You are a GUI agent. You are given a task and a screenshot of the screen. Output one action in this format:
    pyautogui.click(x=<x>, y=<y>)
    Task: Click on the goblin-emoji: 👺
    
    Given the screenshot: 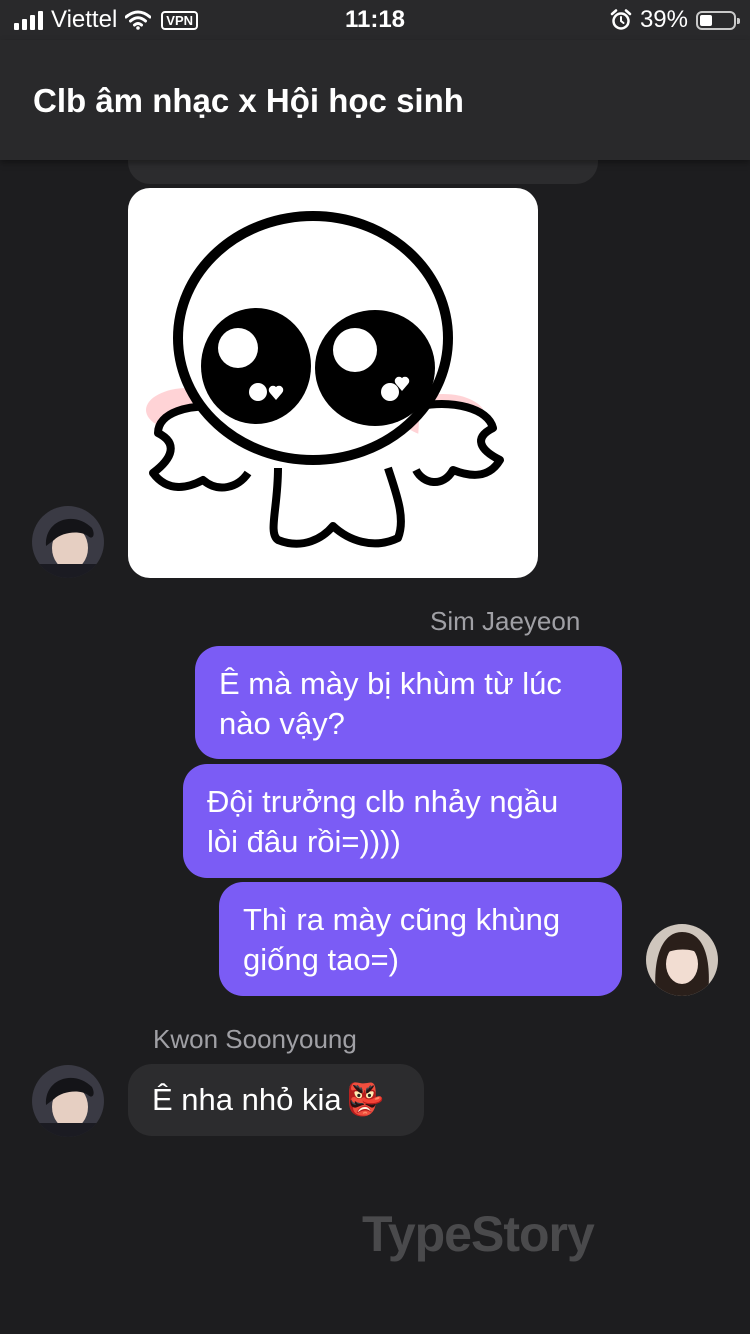 What is the action you would take?
    pyautogui.click(x=365, y=1099)
    